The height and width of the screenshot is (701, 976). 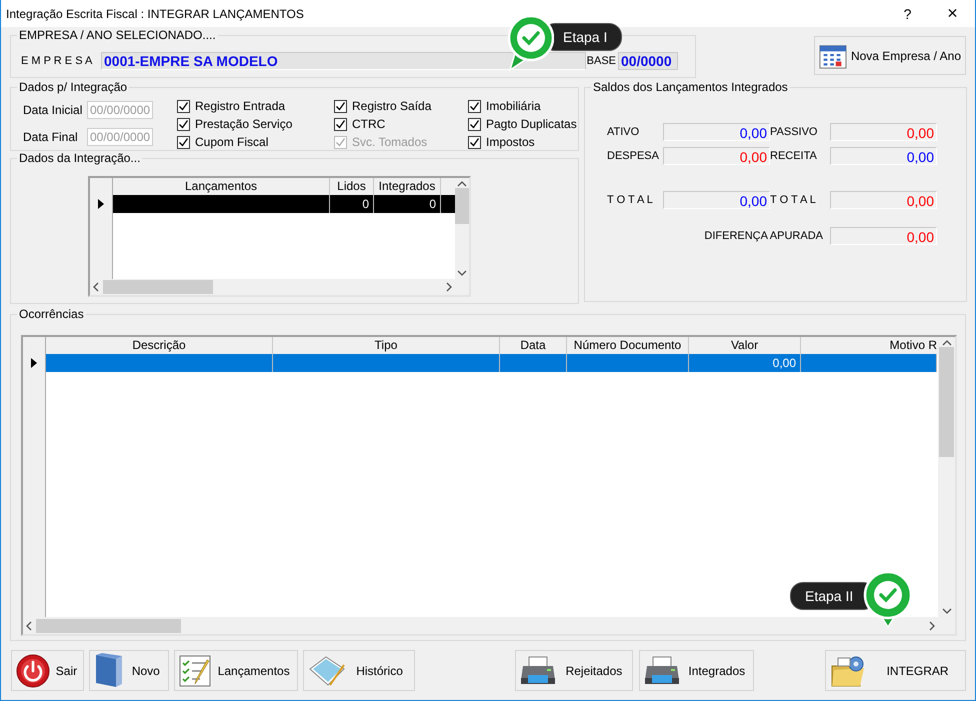 What do you see at coordinates (236, 670) in the screenshot?
I see `toolbar-button: Lançamentos` at bounding box center [236, 670].